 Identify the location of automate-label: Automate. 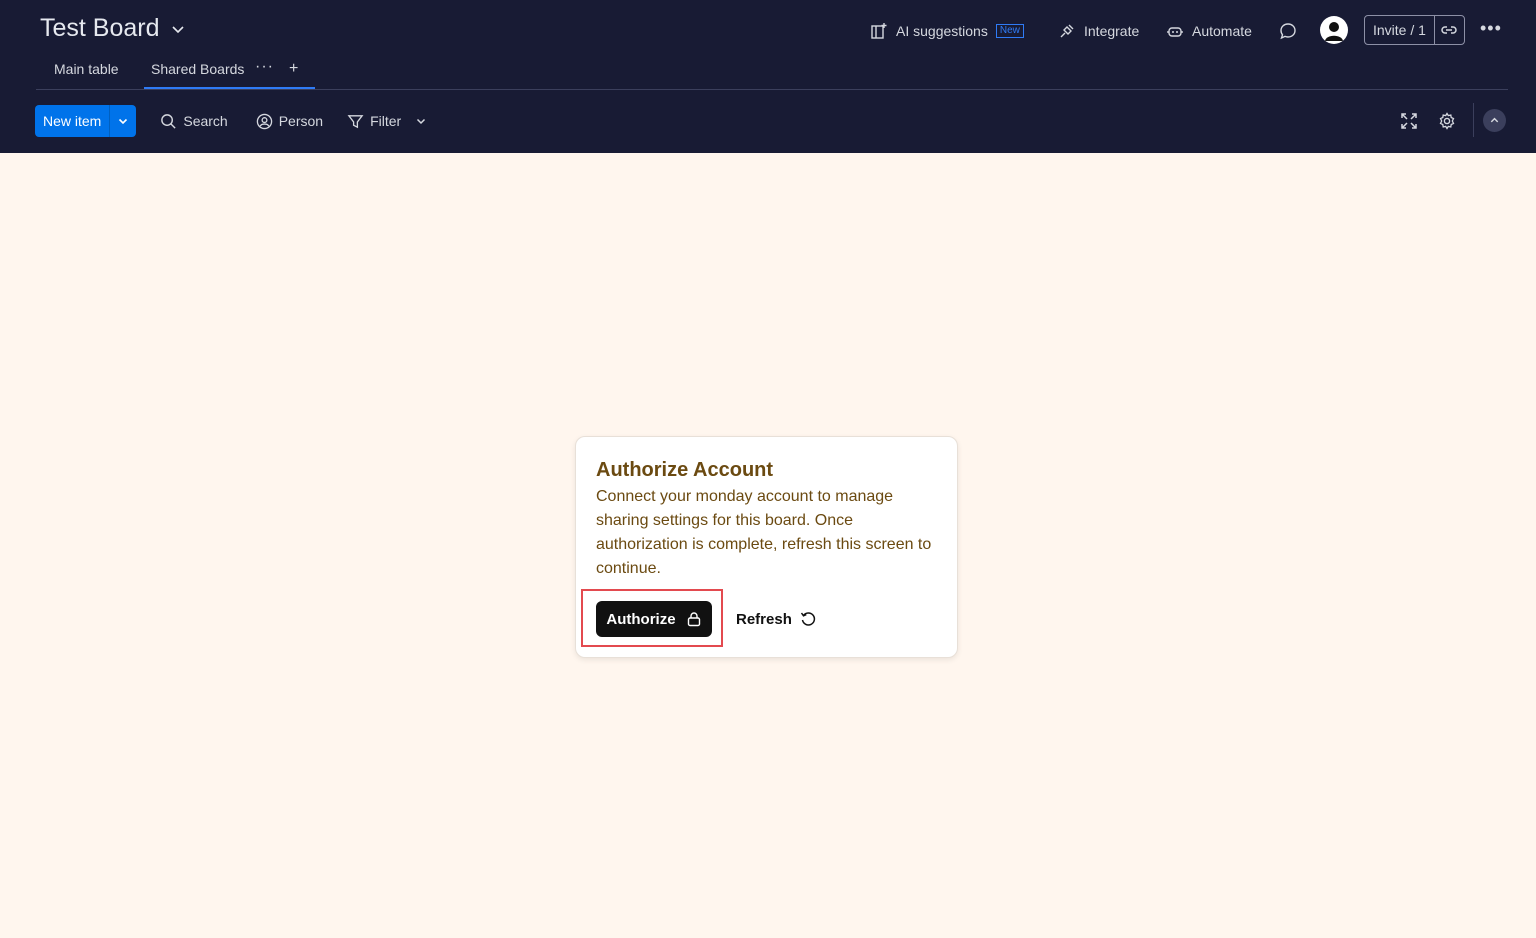
(1222, 31).